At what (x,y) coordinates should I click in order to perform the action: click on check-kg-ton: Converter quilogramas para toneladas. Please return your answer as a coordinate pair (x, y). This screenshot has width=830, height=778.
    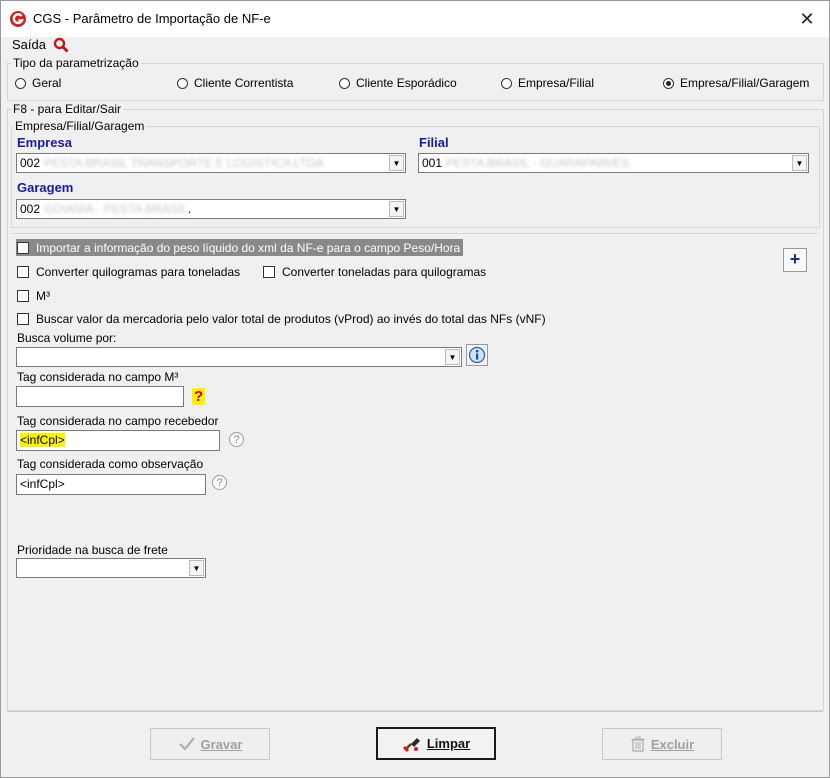
    Looking at the image, I should click on (128, 272).